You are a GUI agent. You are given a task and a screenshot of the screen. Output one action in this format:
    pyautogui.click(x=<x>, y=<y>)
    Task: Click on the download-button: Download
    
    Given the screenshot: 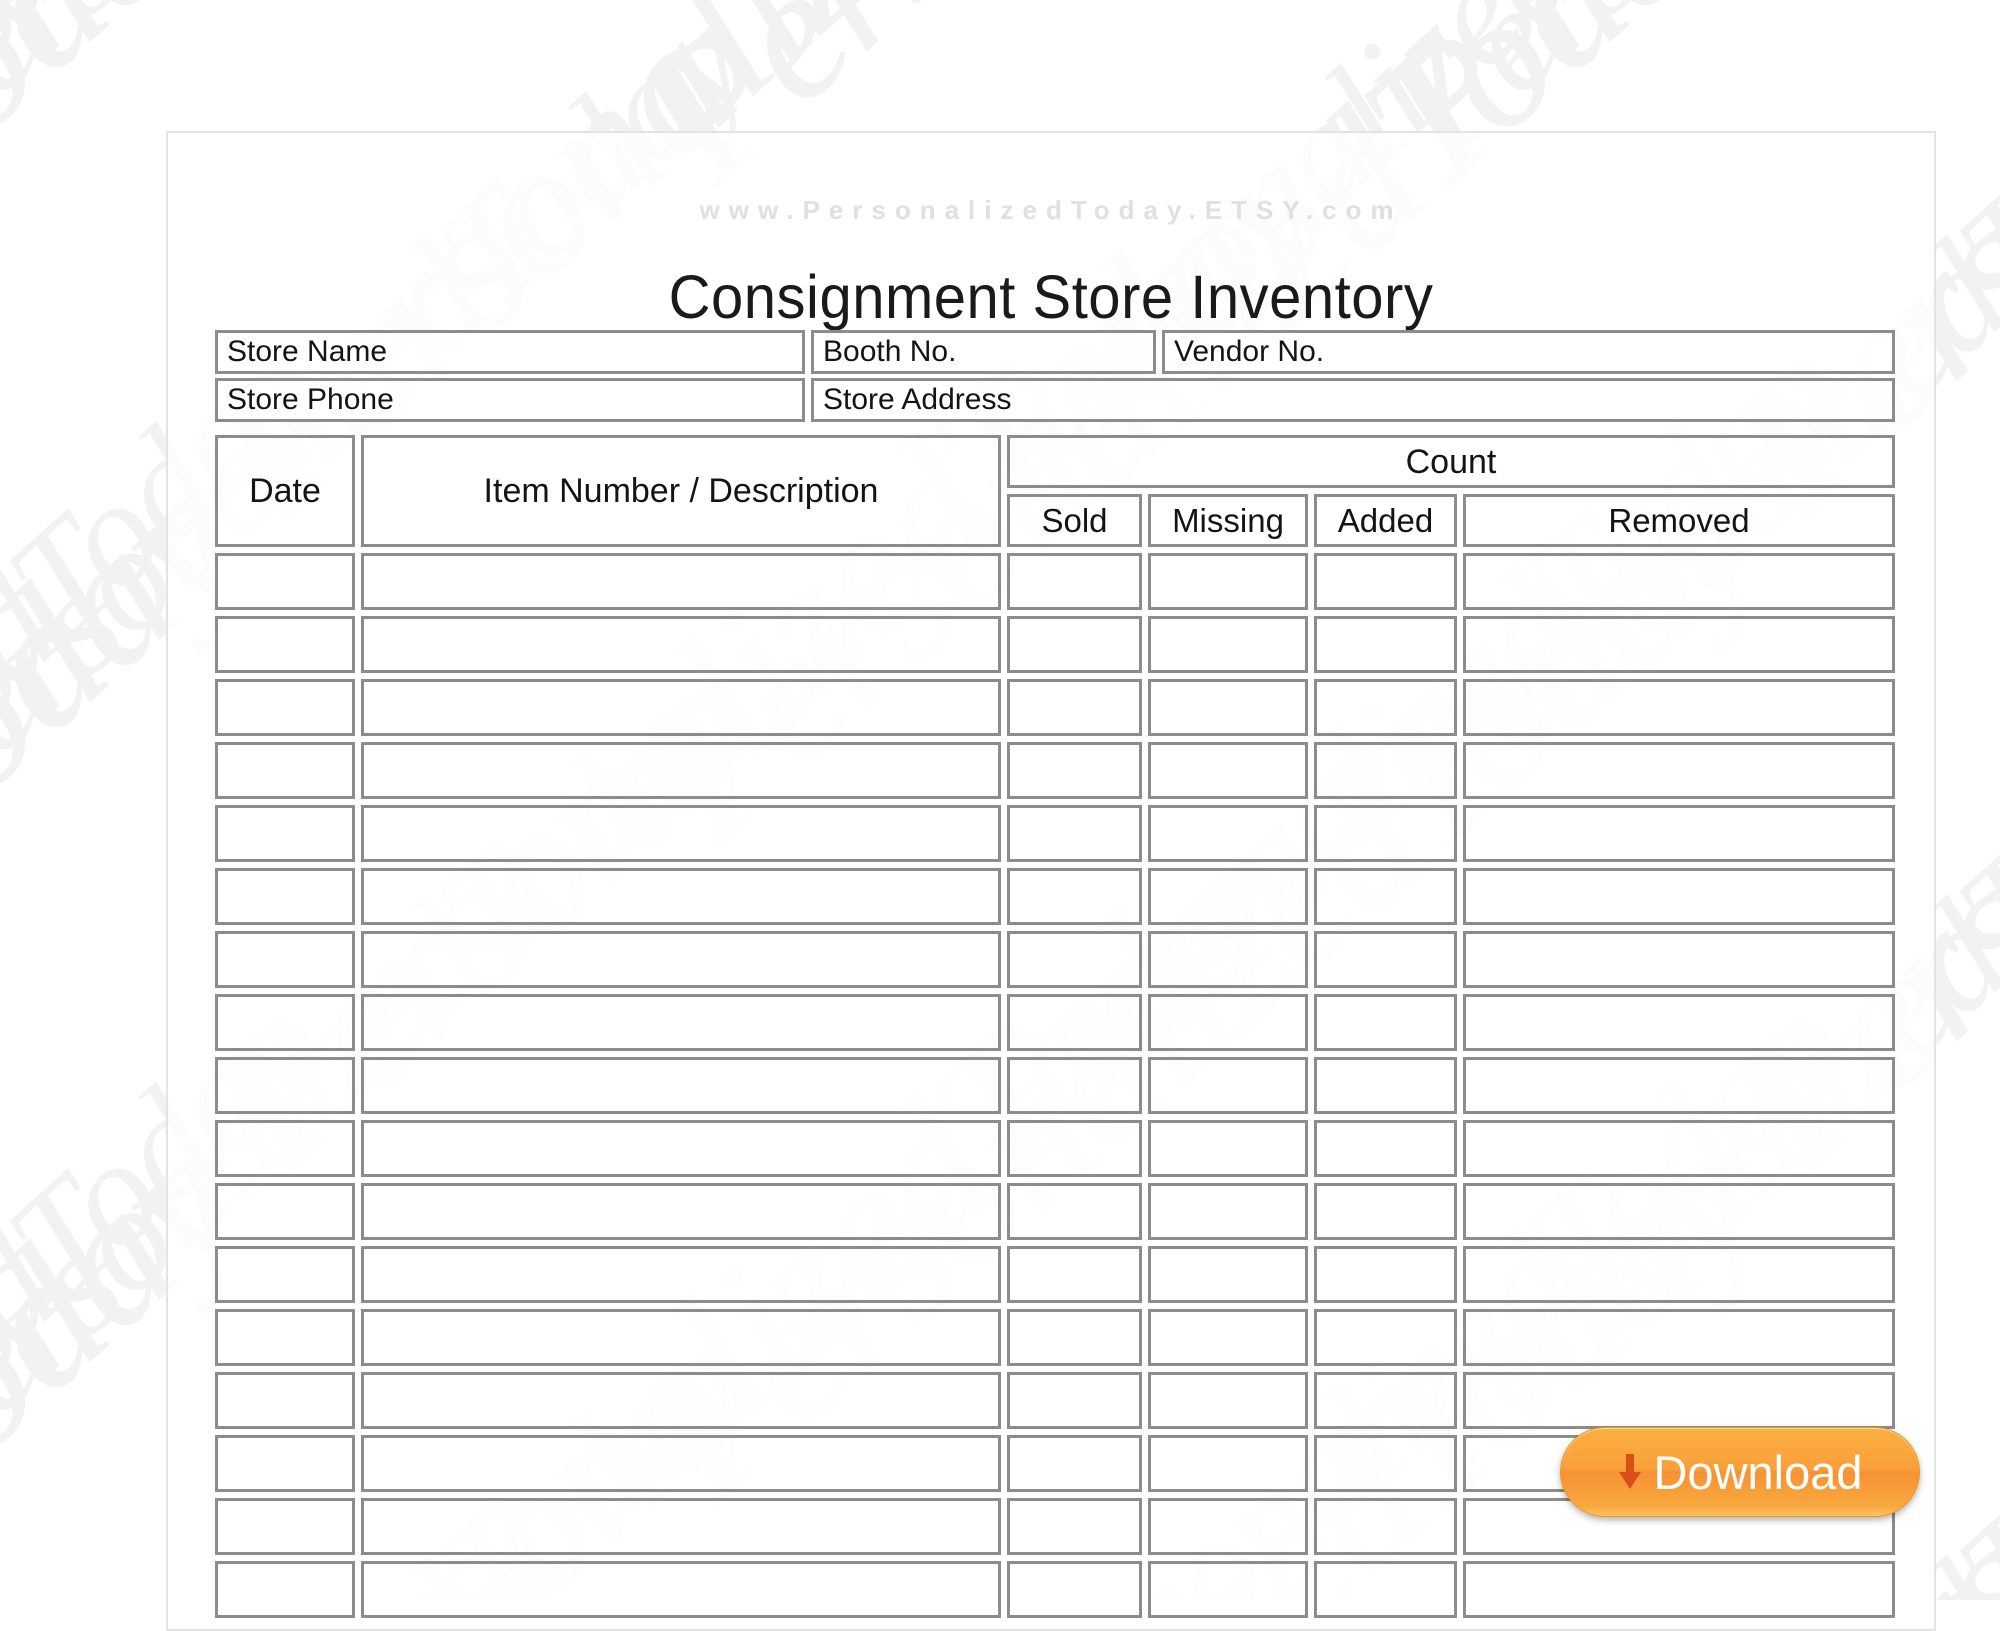 What is the action you would take?
    pyautogui.click(x=1740, y=1472)
    